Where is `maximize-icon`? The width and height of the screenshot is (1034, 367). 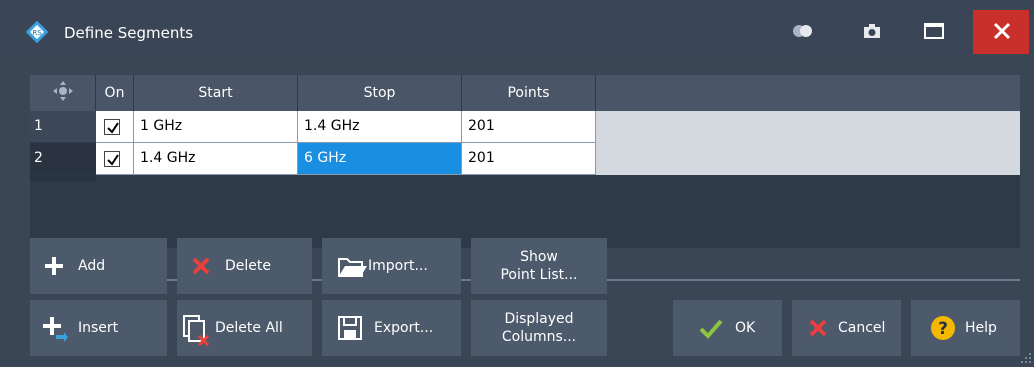
maximize-icon is located at coordinates (934, 31).